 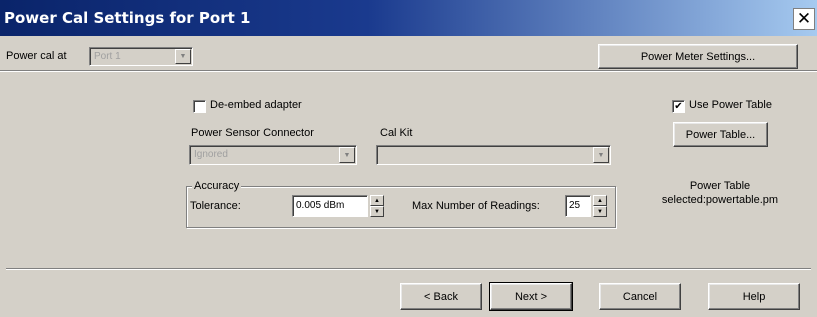 I want to click on window-title: Power Cal Settings for Port 1, so click(x=127, y=18).